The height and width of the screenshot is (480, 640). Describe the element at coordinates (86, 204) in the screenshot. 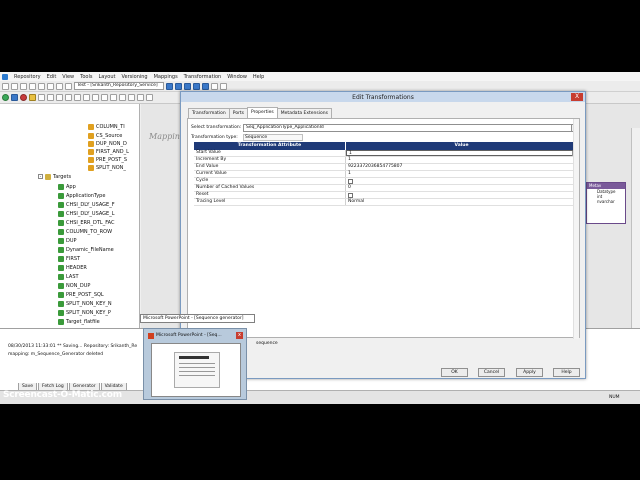

I see `tree-item: CHSI_DLY_USAGE_F` at that location.